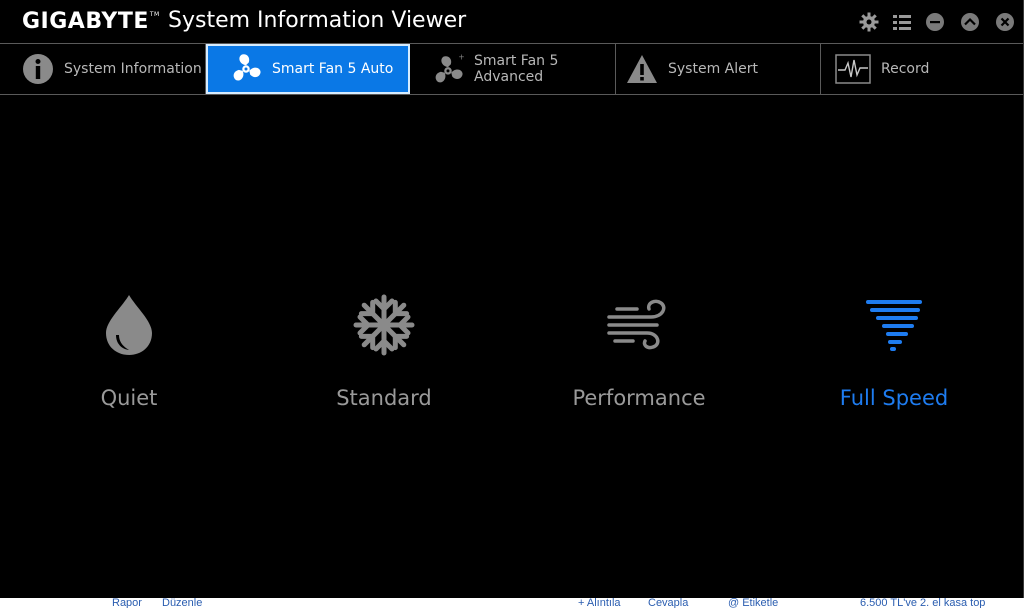 This screenshot has height=608, width=1025. I want to click on mode-full-speed: Full Speed, so click(894, 350).